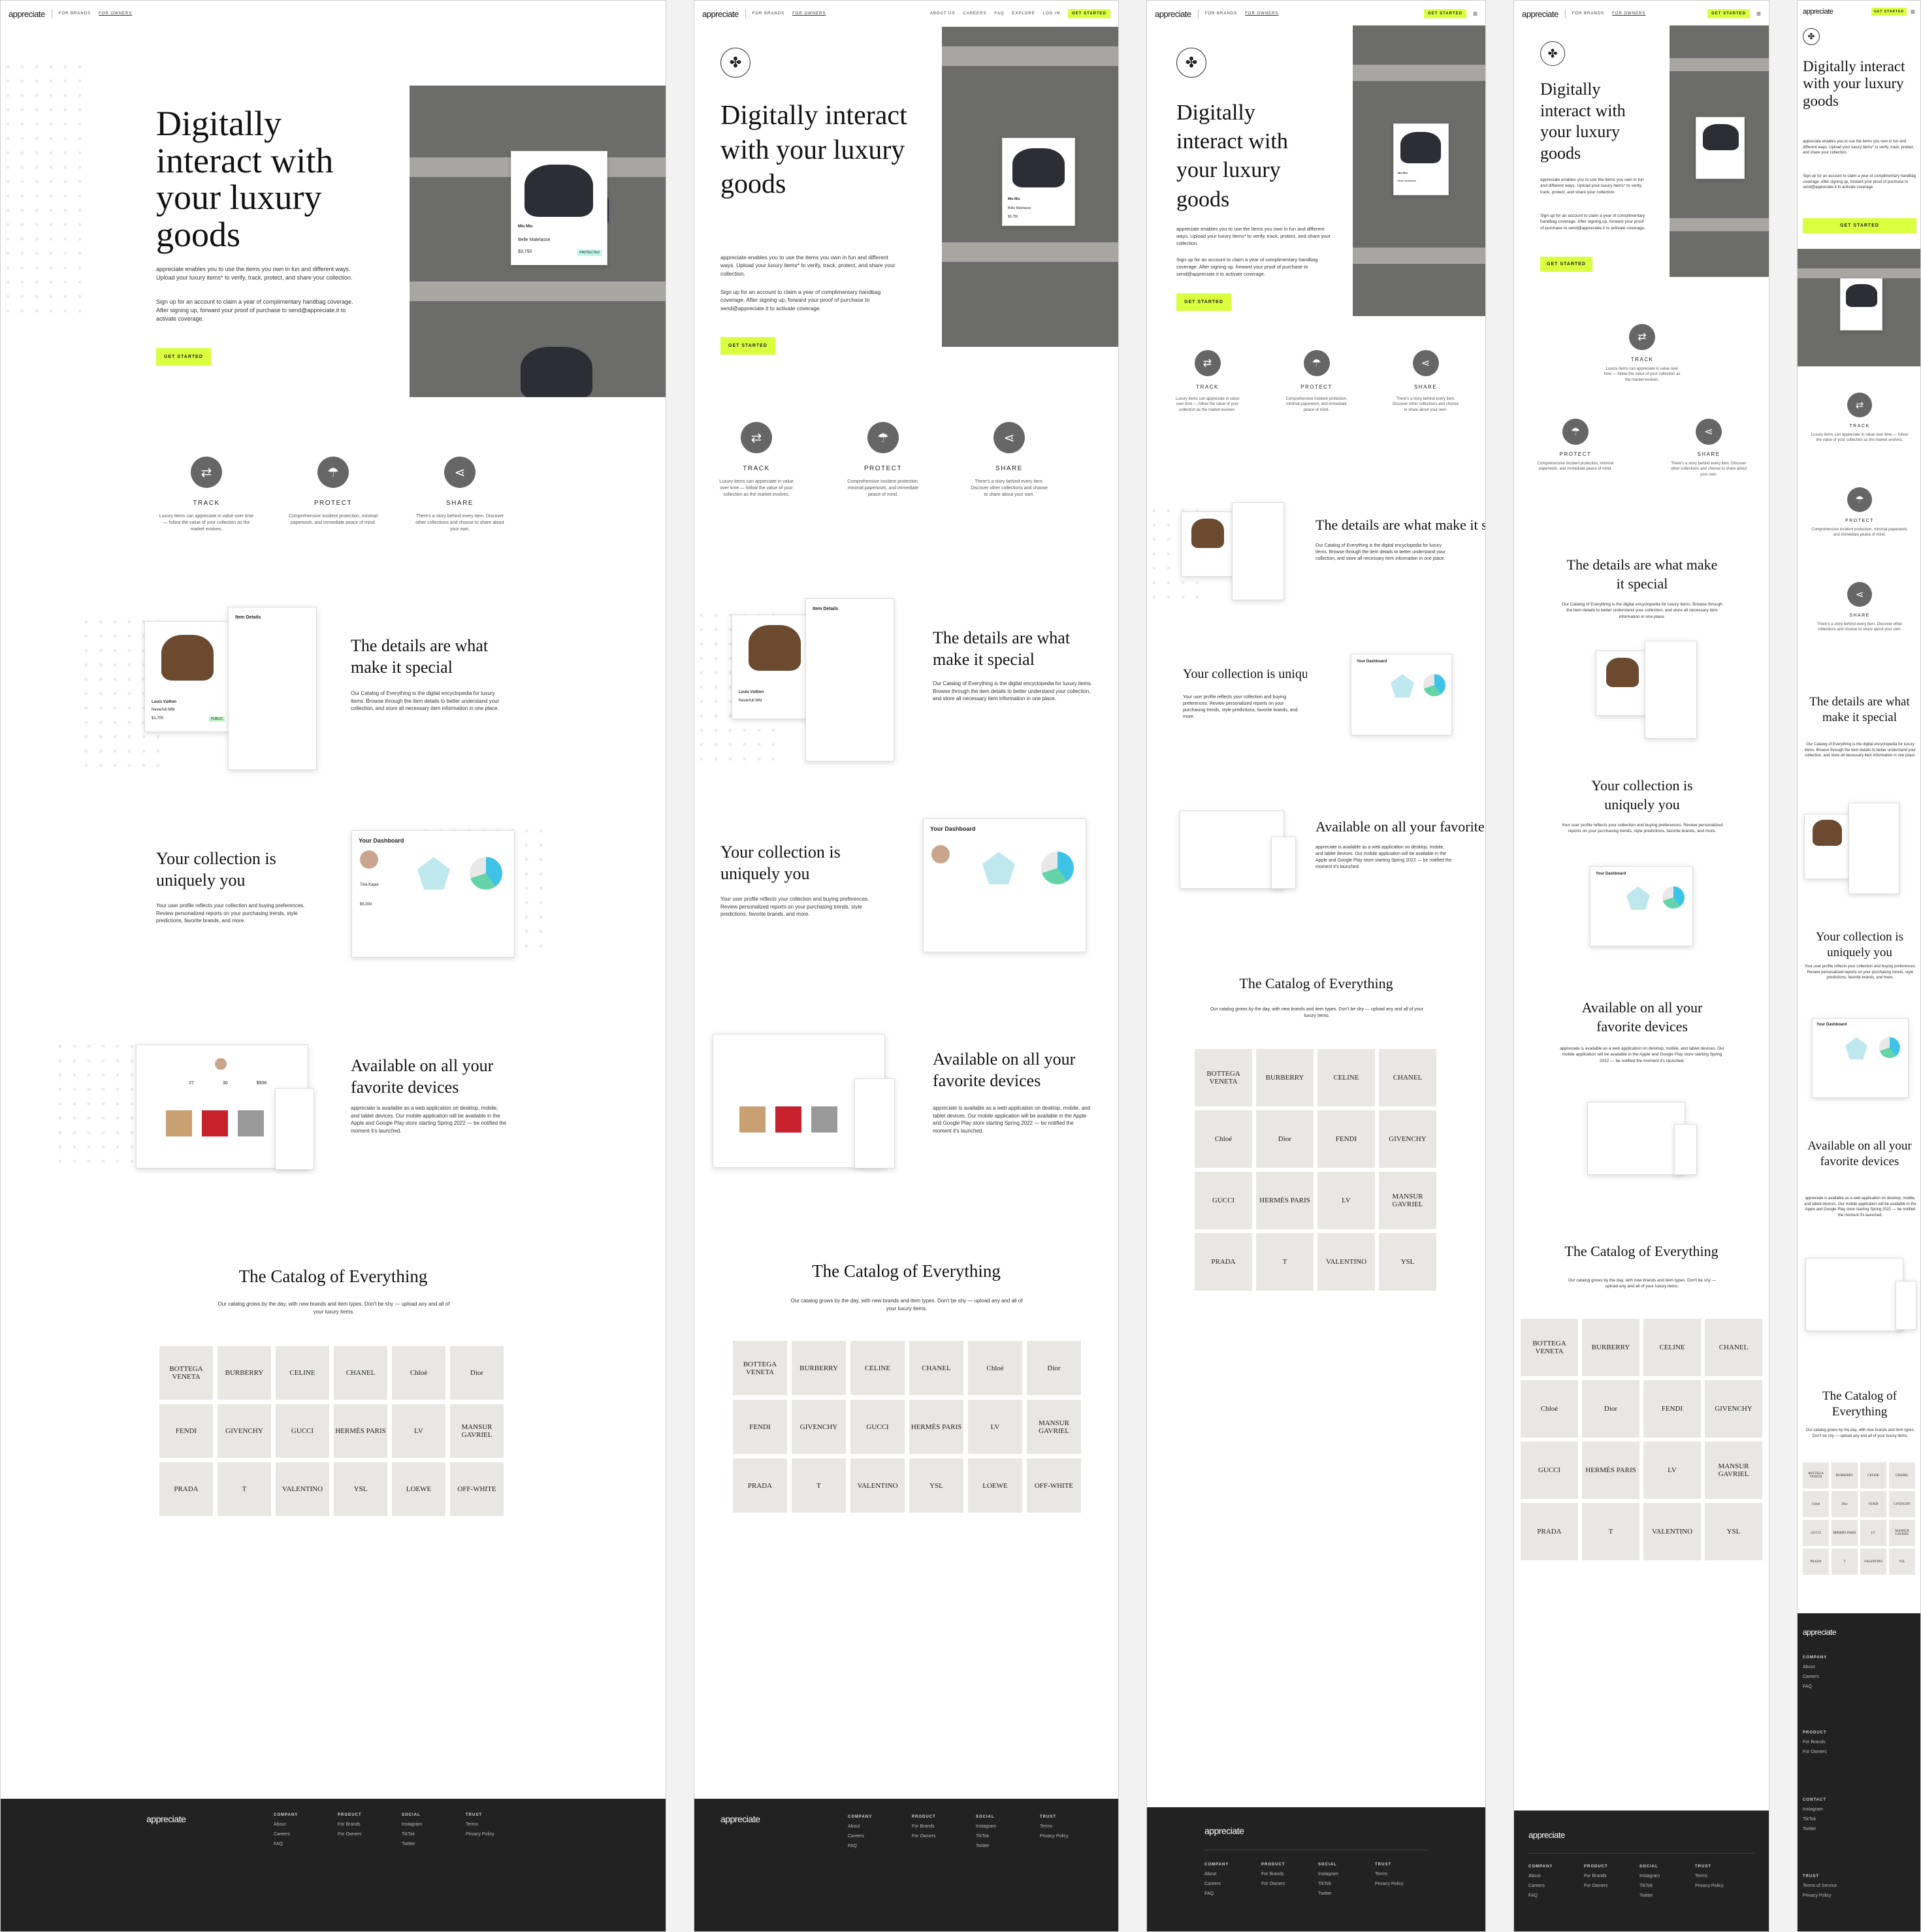 This screenshot has height=1932, width=1921. Describe the element at coordinates (999, 14) in the screenshot. I see `nav-faq: FAQ` at that location.